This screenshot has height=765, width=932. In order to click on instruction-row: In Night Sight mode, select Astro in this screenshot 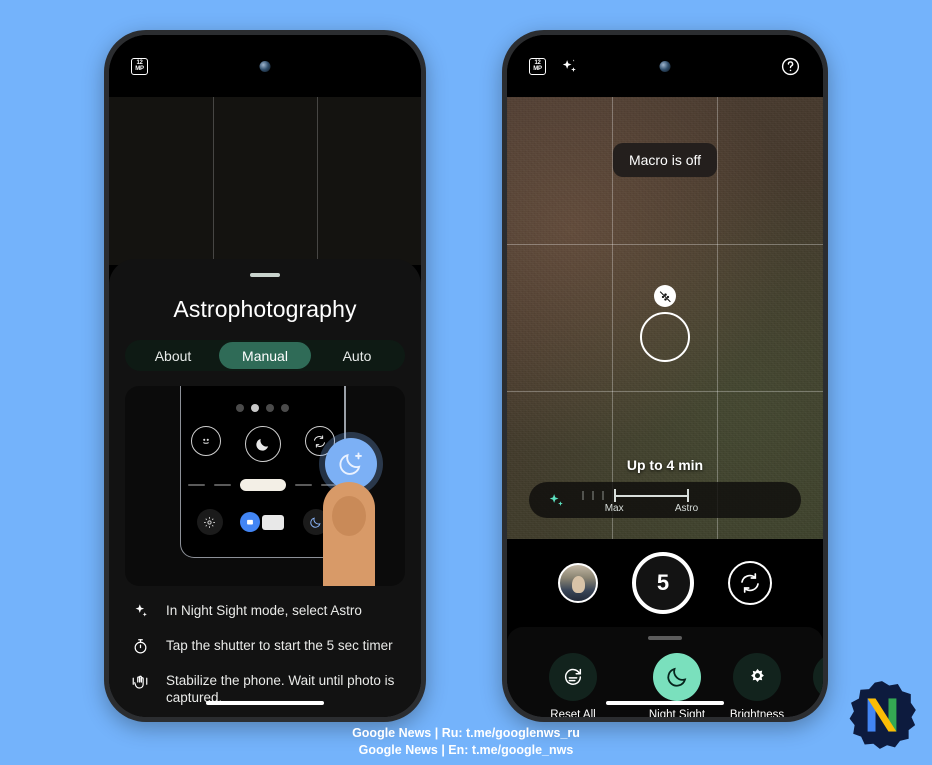, I will do `click(265, 611)`.